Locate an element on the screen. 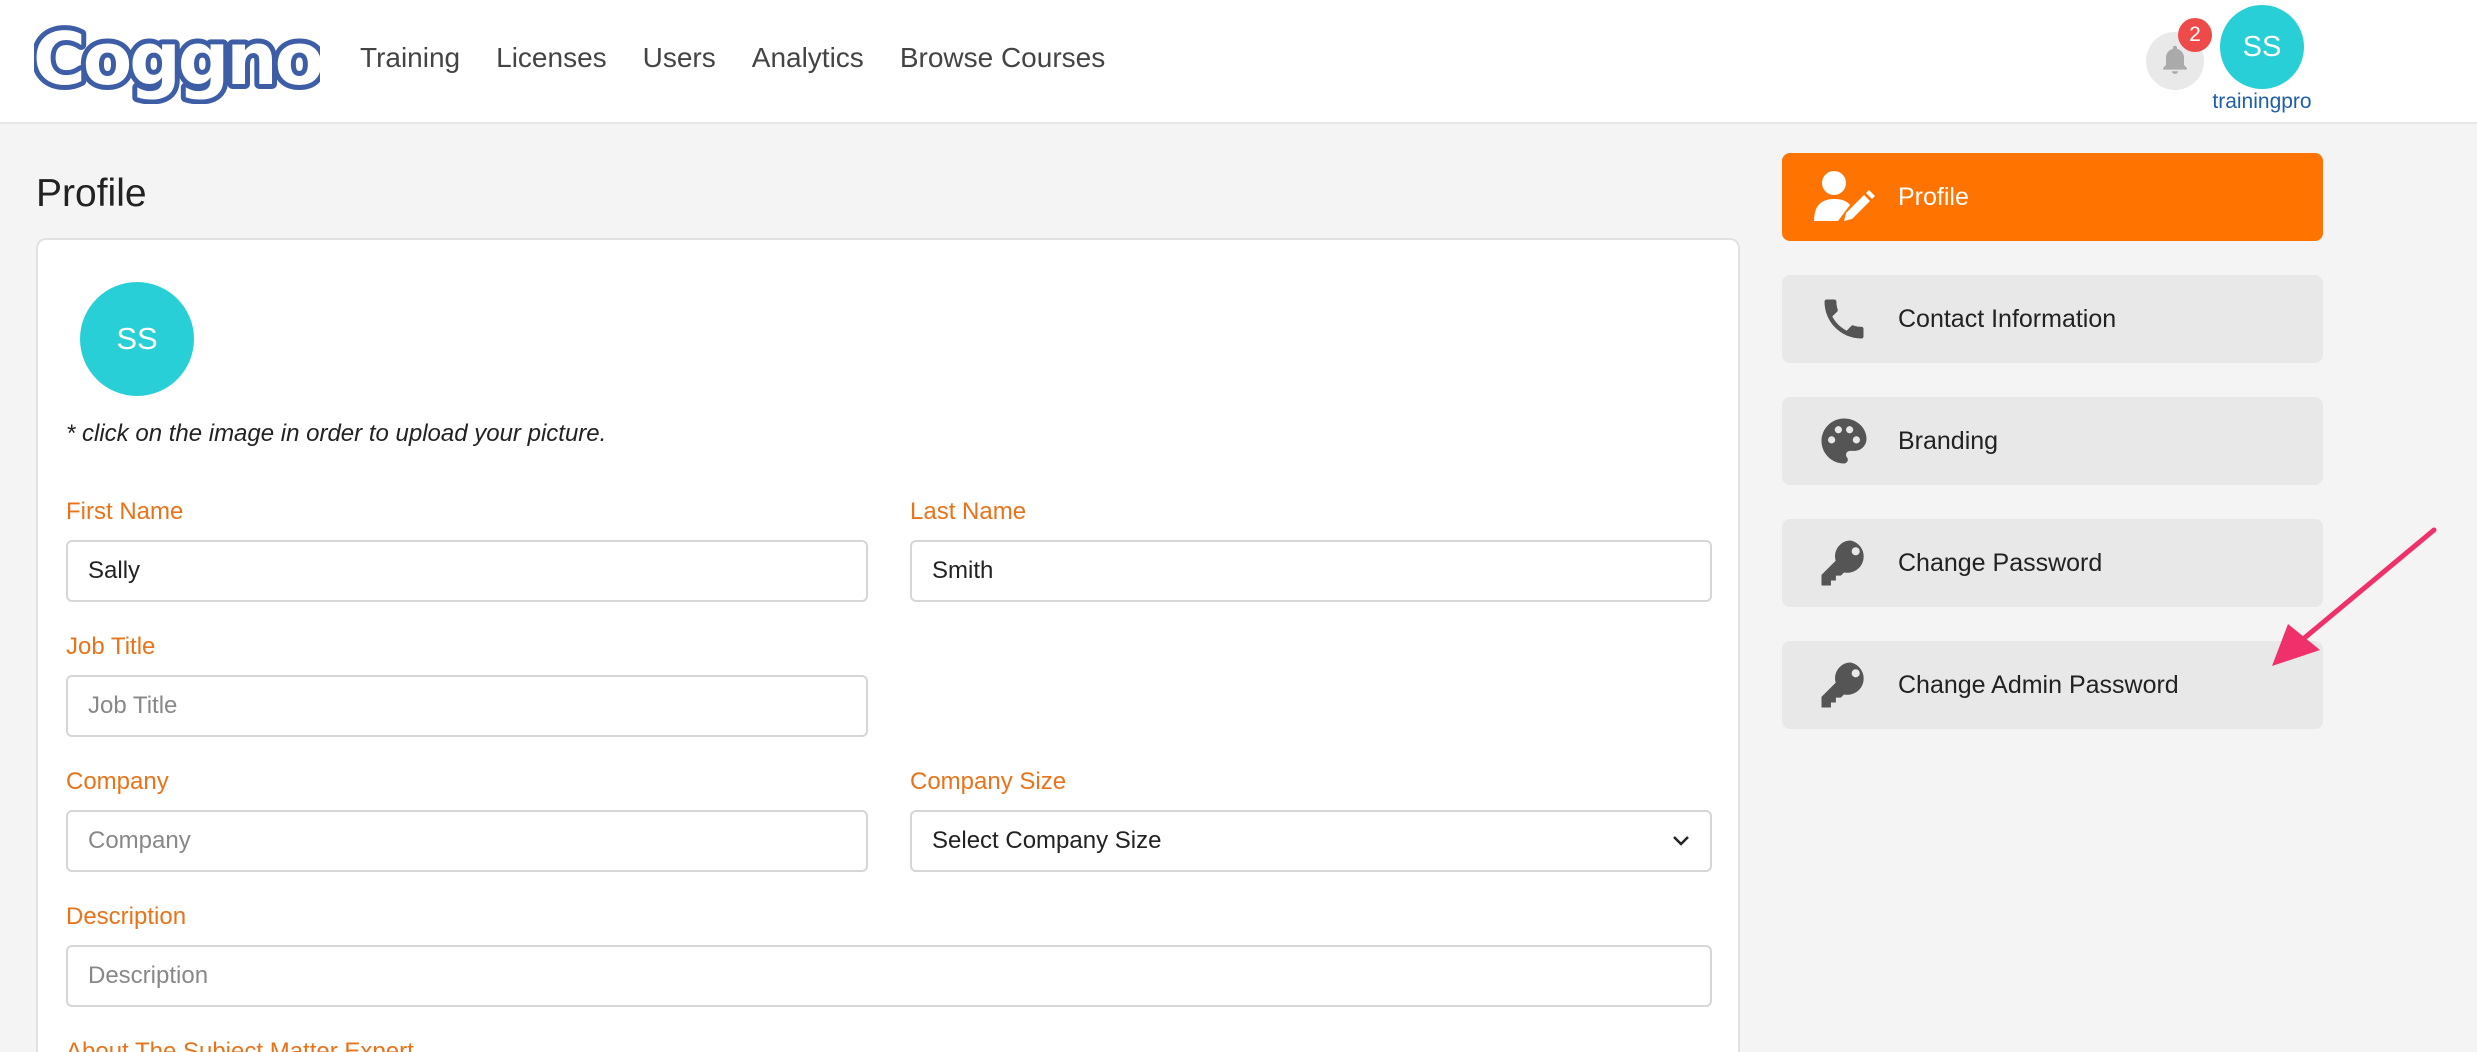  username-link: trainingpro is located at coordinates (2262, 102).